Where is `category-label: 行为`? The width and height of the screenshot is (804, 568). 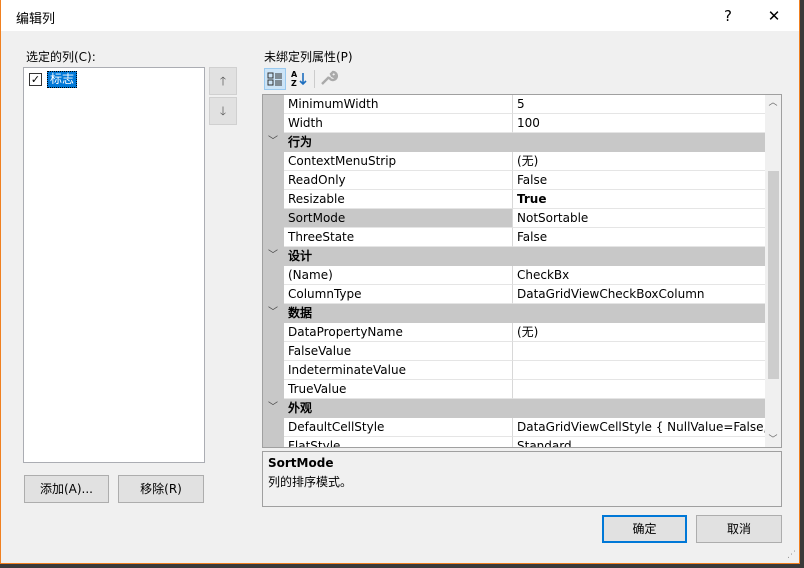
category-label: 行为 is located at coordinates (300, 142).